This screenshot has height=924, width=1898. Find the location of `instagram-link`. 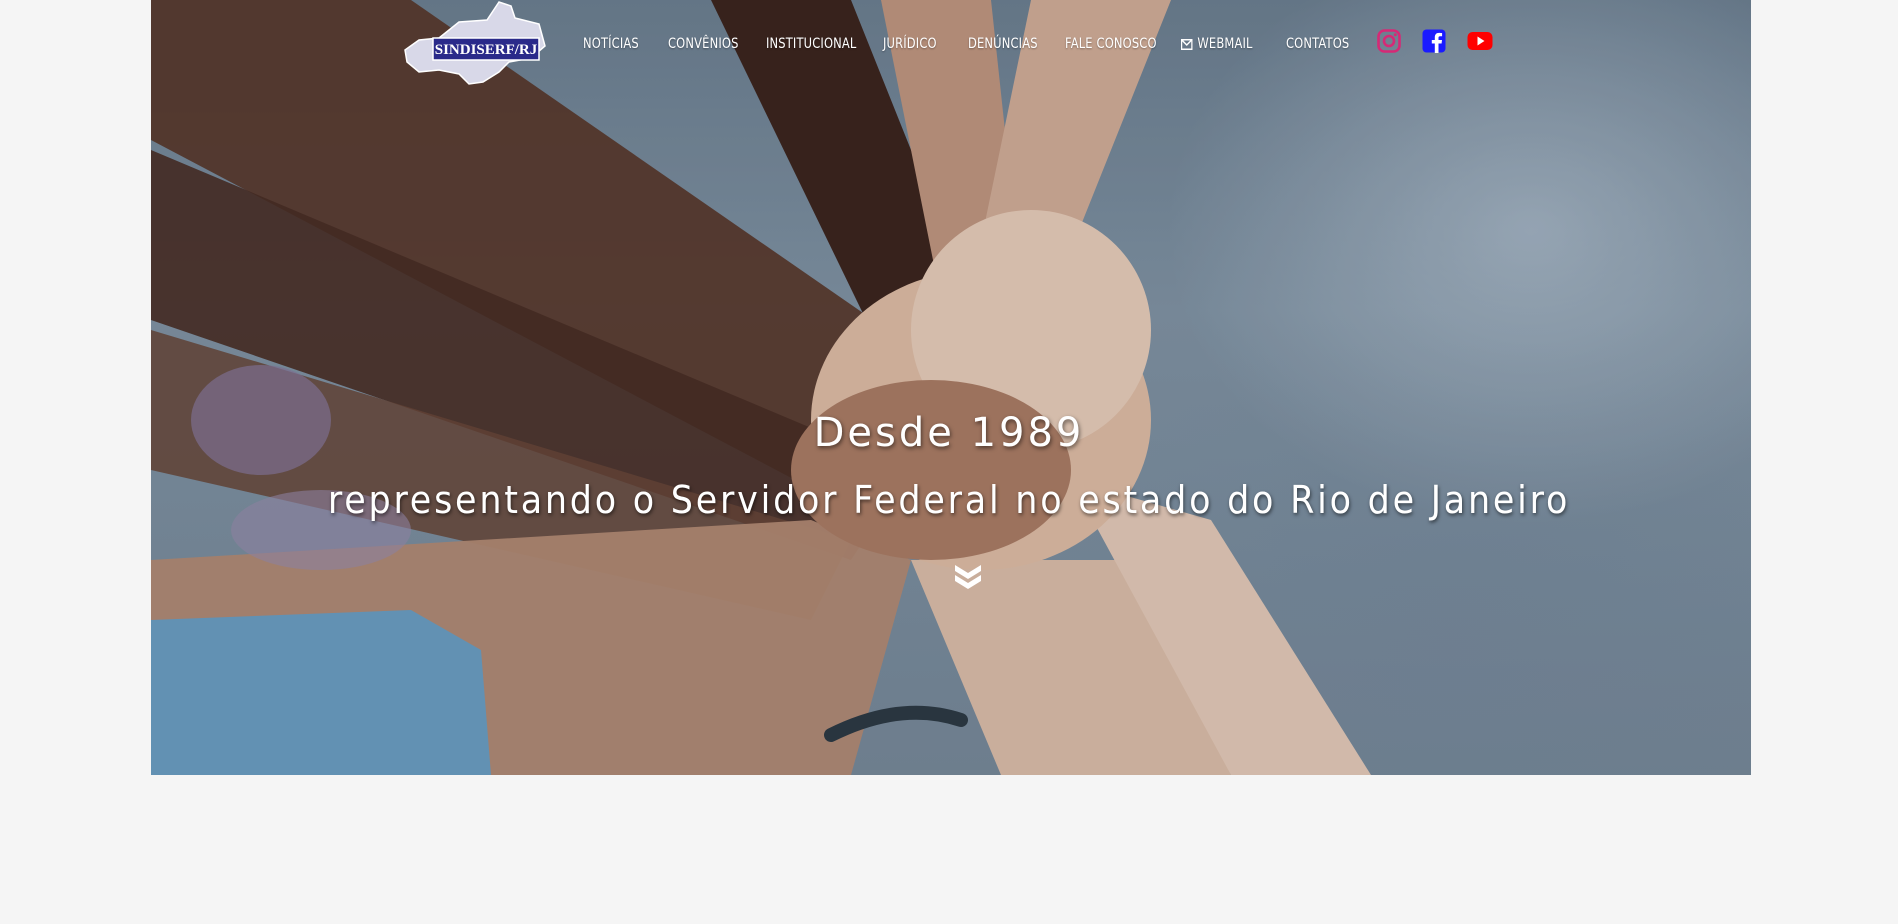

instagram-link is located at coordinates (1389, 41).